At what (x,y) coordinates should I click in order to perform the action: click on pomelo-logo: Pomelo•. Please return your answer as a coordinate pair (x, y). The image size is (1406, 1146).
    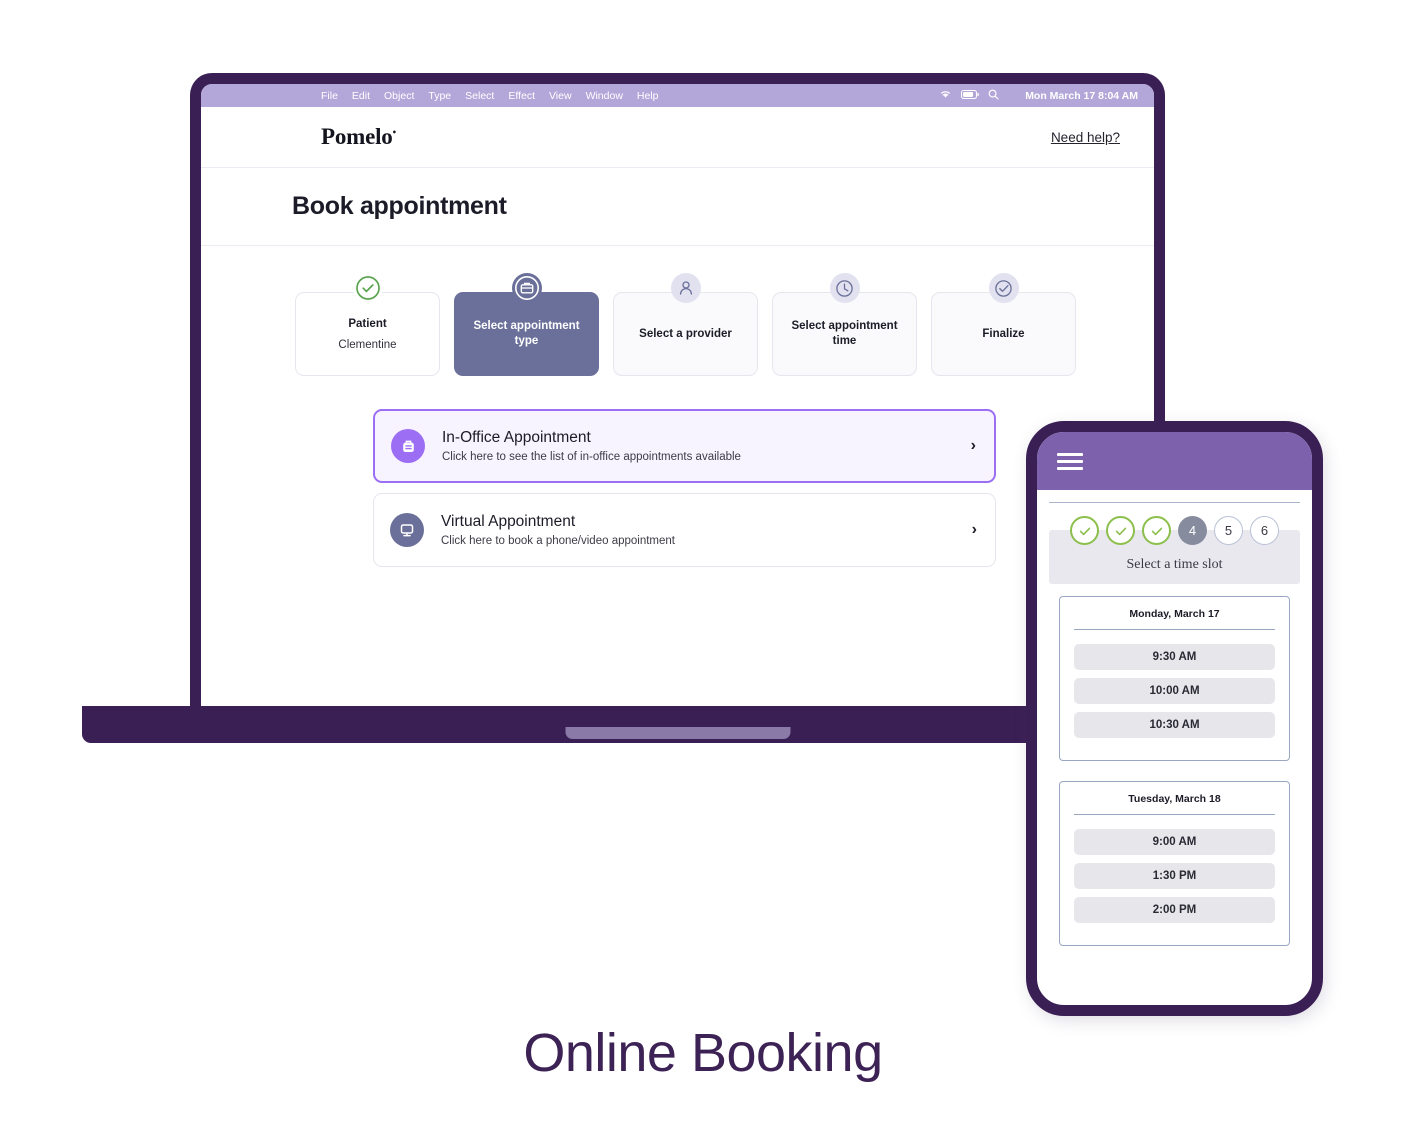
    Looking at the image, I should click on (358, 137).